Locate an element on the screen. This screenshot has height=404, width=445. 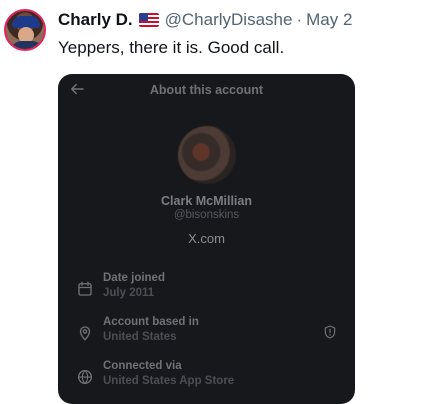
calendar-icon is located at coordinates (85, 288).